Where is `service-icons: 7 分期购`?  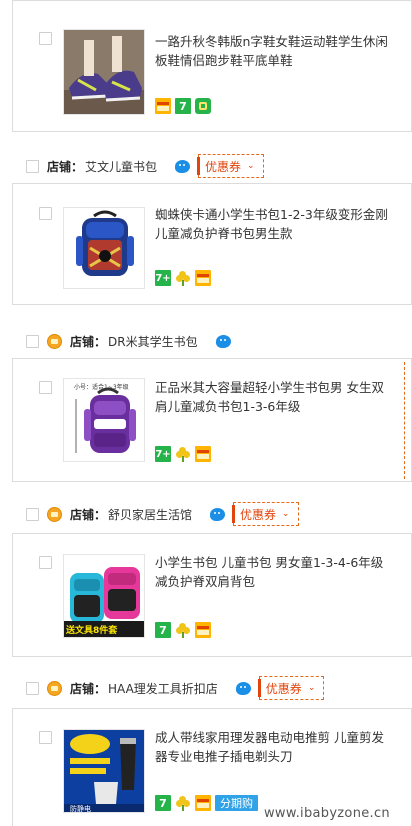
service-icons: 7 分期购 is located at coordinates (206, 803).